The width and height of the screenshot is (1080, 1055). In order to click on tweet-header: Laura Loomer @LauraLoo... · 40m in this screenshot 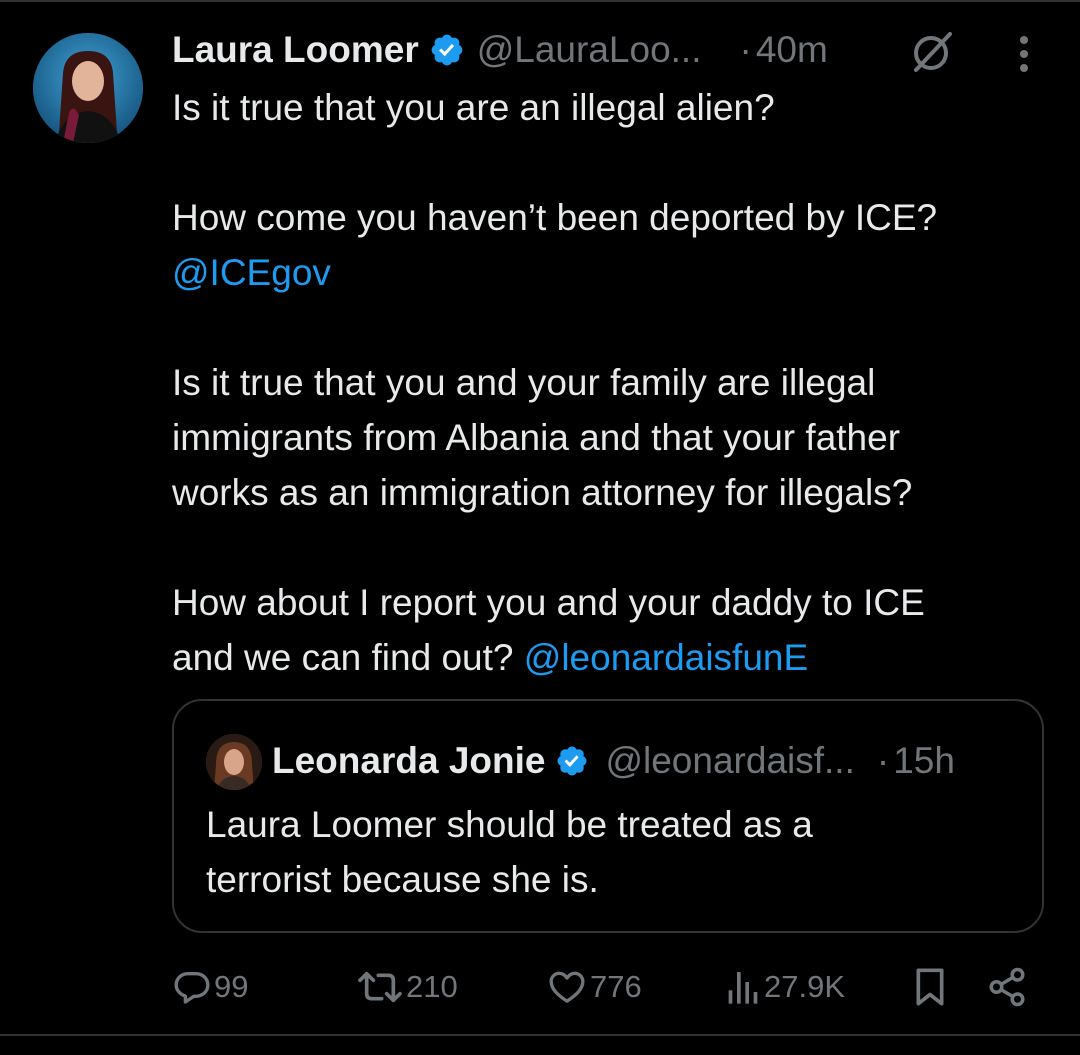, I will do `click(500, 50)`.